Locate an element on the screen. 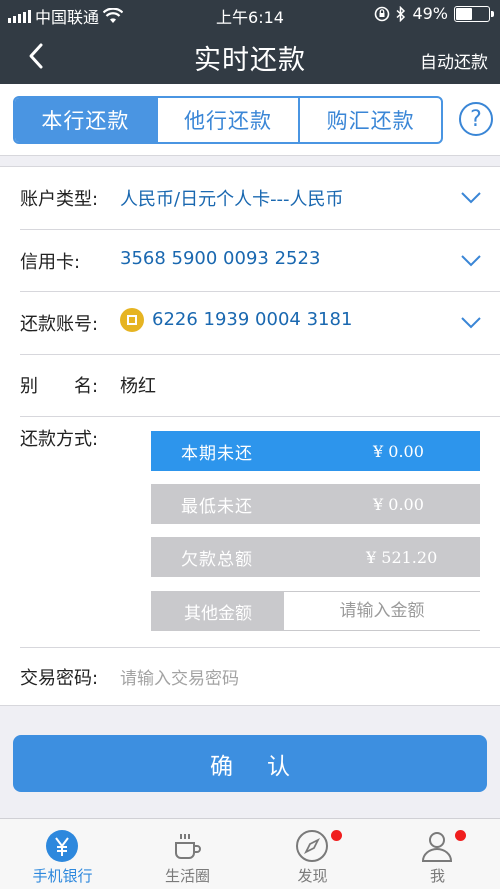 Image resolution: width=500 pixels, height=889 pixels. tab-this-bank: 本行还款 is located at coordinates (86, 120).